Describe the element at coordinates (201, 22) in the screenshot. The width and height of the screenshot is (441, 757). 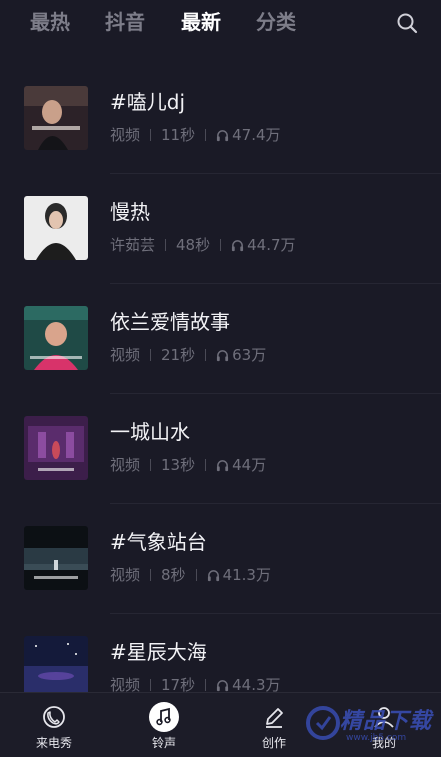
I see `tab-newest: 最新` at that location.